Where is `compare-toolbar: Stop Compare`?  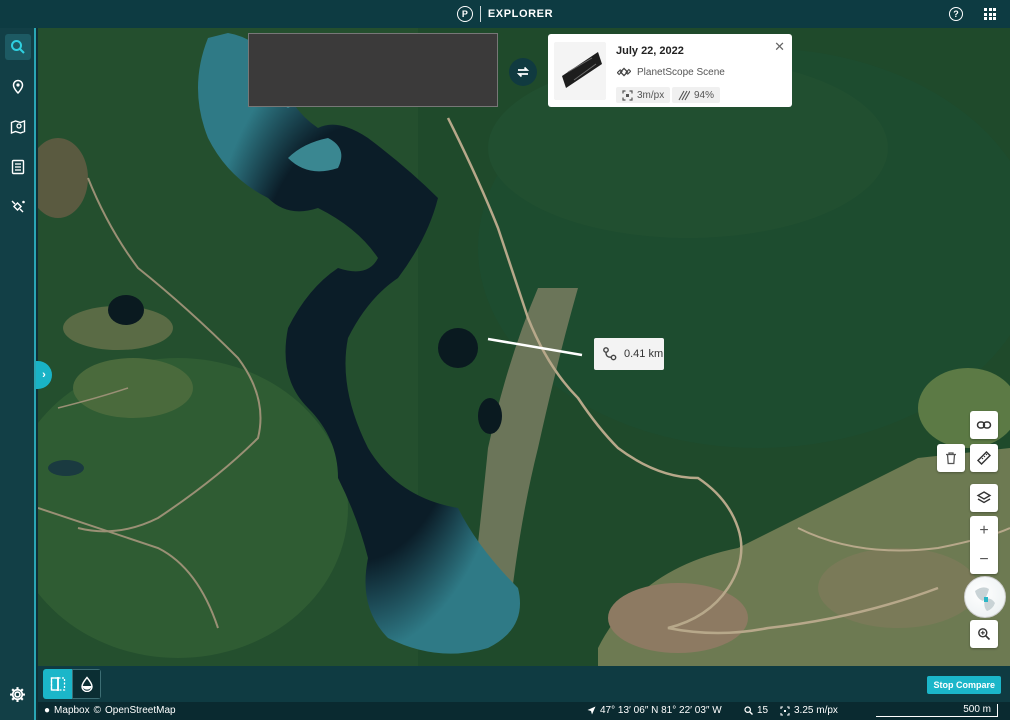
compare-toolbar: Stop Compare is located at coordinates (524, 684).